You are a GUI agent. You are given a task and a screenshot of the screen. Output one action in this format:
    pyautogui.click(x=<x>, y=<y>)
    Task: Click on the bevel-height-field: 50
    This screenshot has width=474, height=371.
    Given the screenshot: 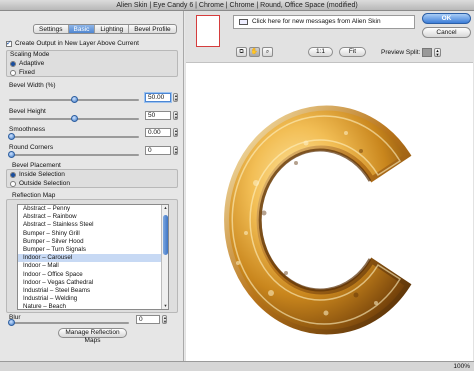 What is the action you would take?
    pyautogui.click(x=158, y=115)
    